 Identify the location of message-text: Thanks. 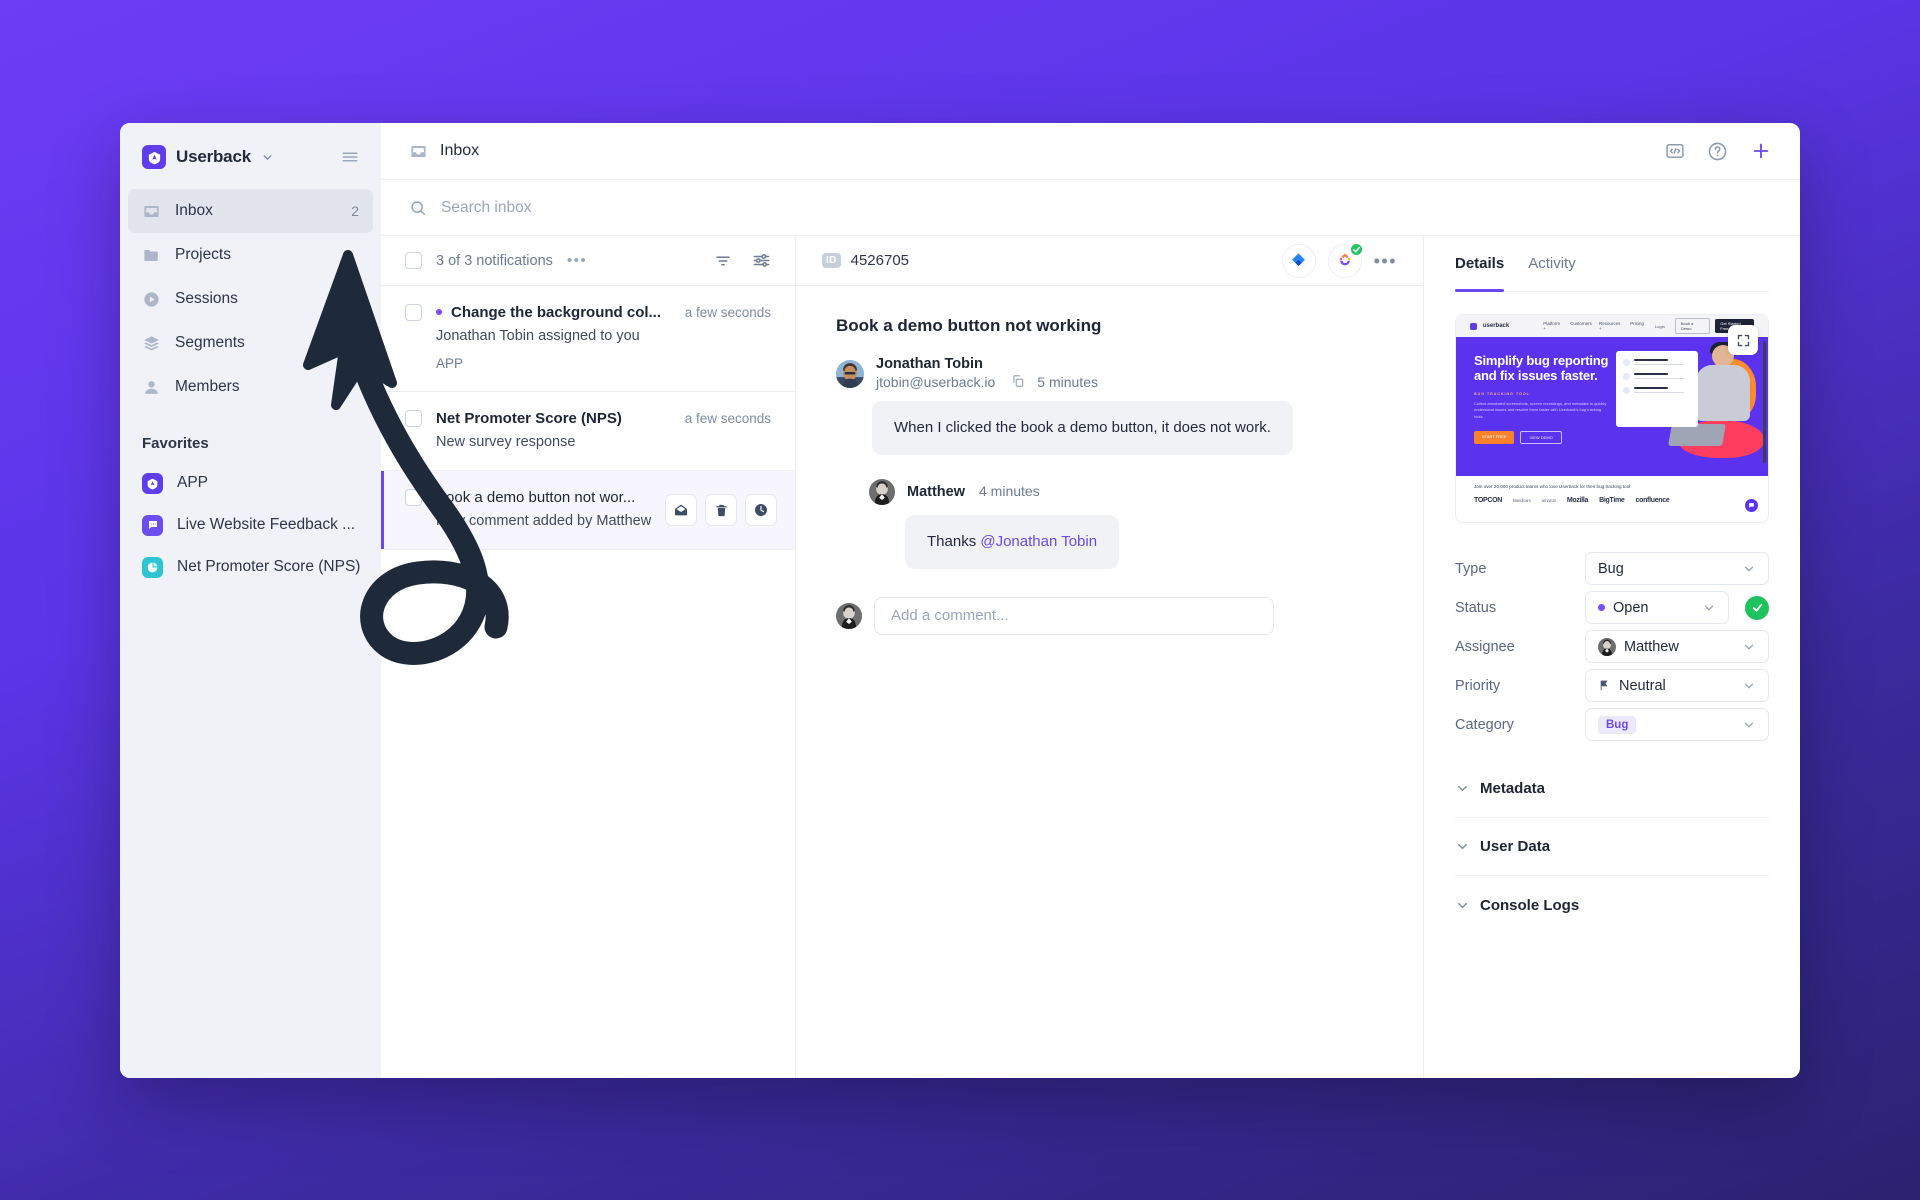
(954, 541).